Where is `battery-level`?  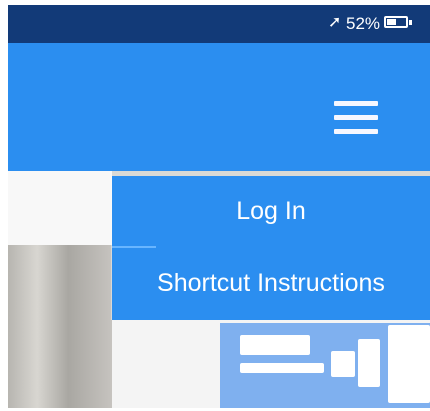 battery-level is located at coordinates (391, 22).